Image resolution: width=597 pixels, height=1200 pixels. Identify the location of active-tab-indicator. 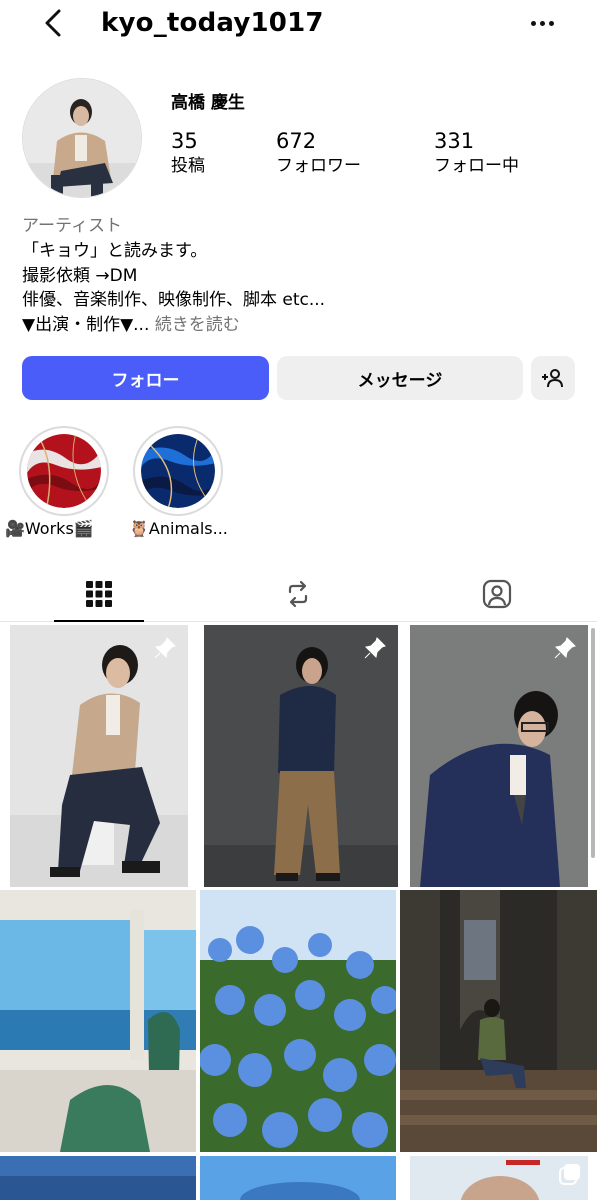
(99, 621).